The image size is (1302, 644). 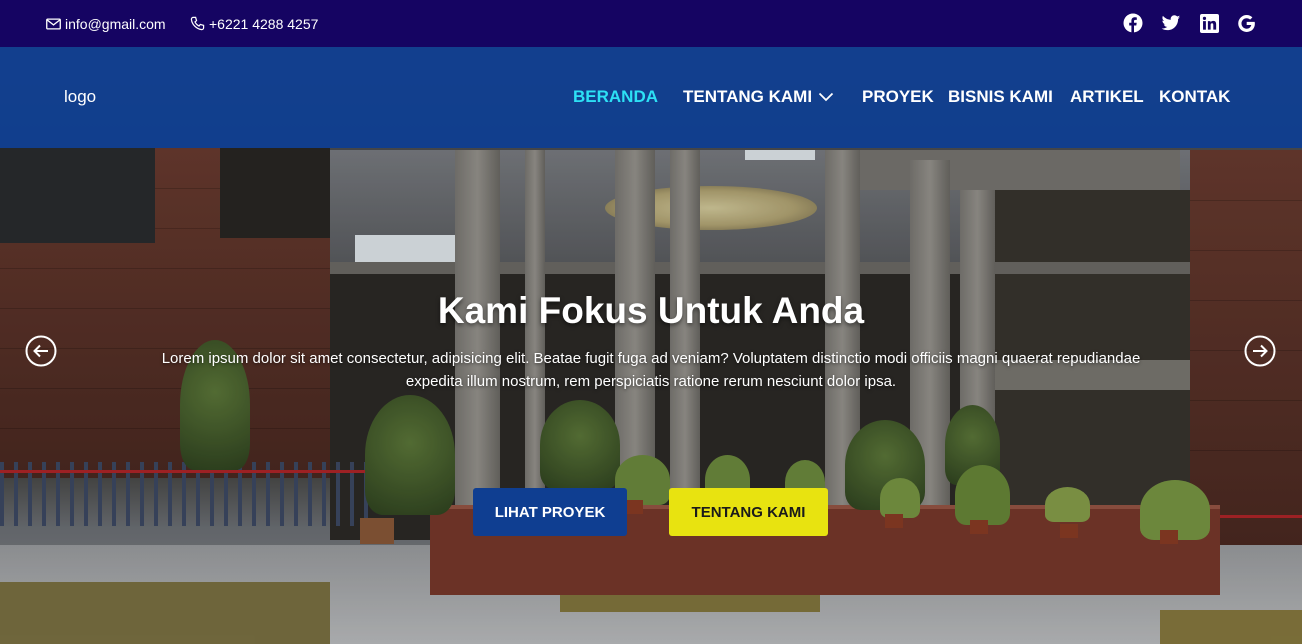 I want to click on linkedin-icon, so click(x=1209, y=23).